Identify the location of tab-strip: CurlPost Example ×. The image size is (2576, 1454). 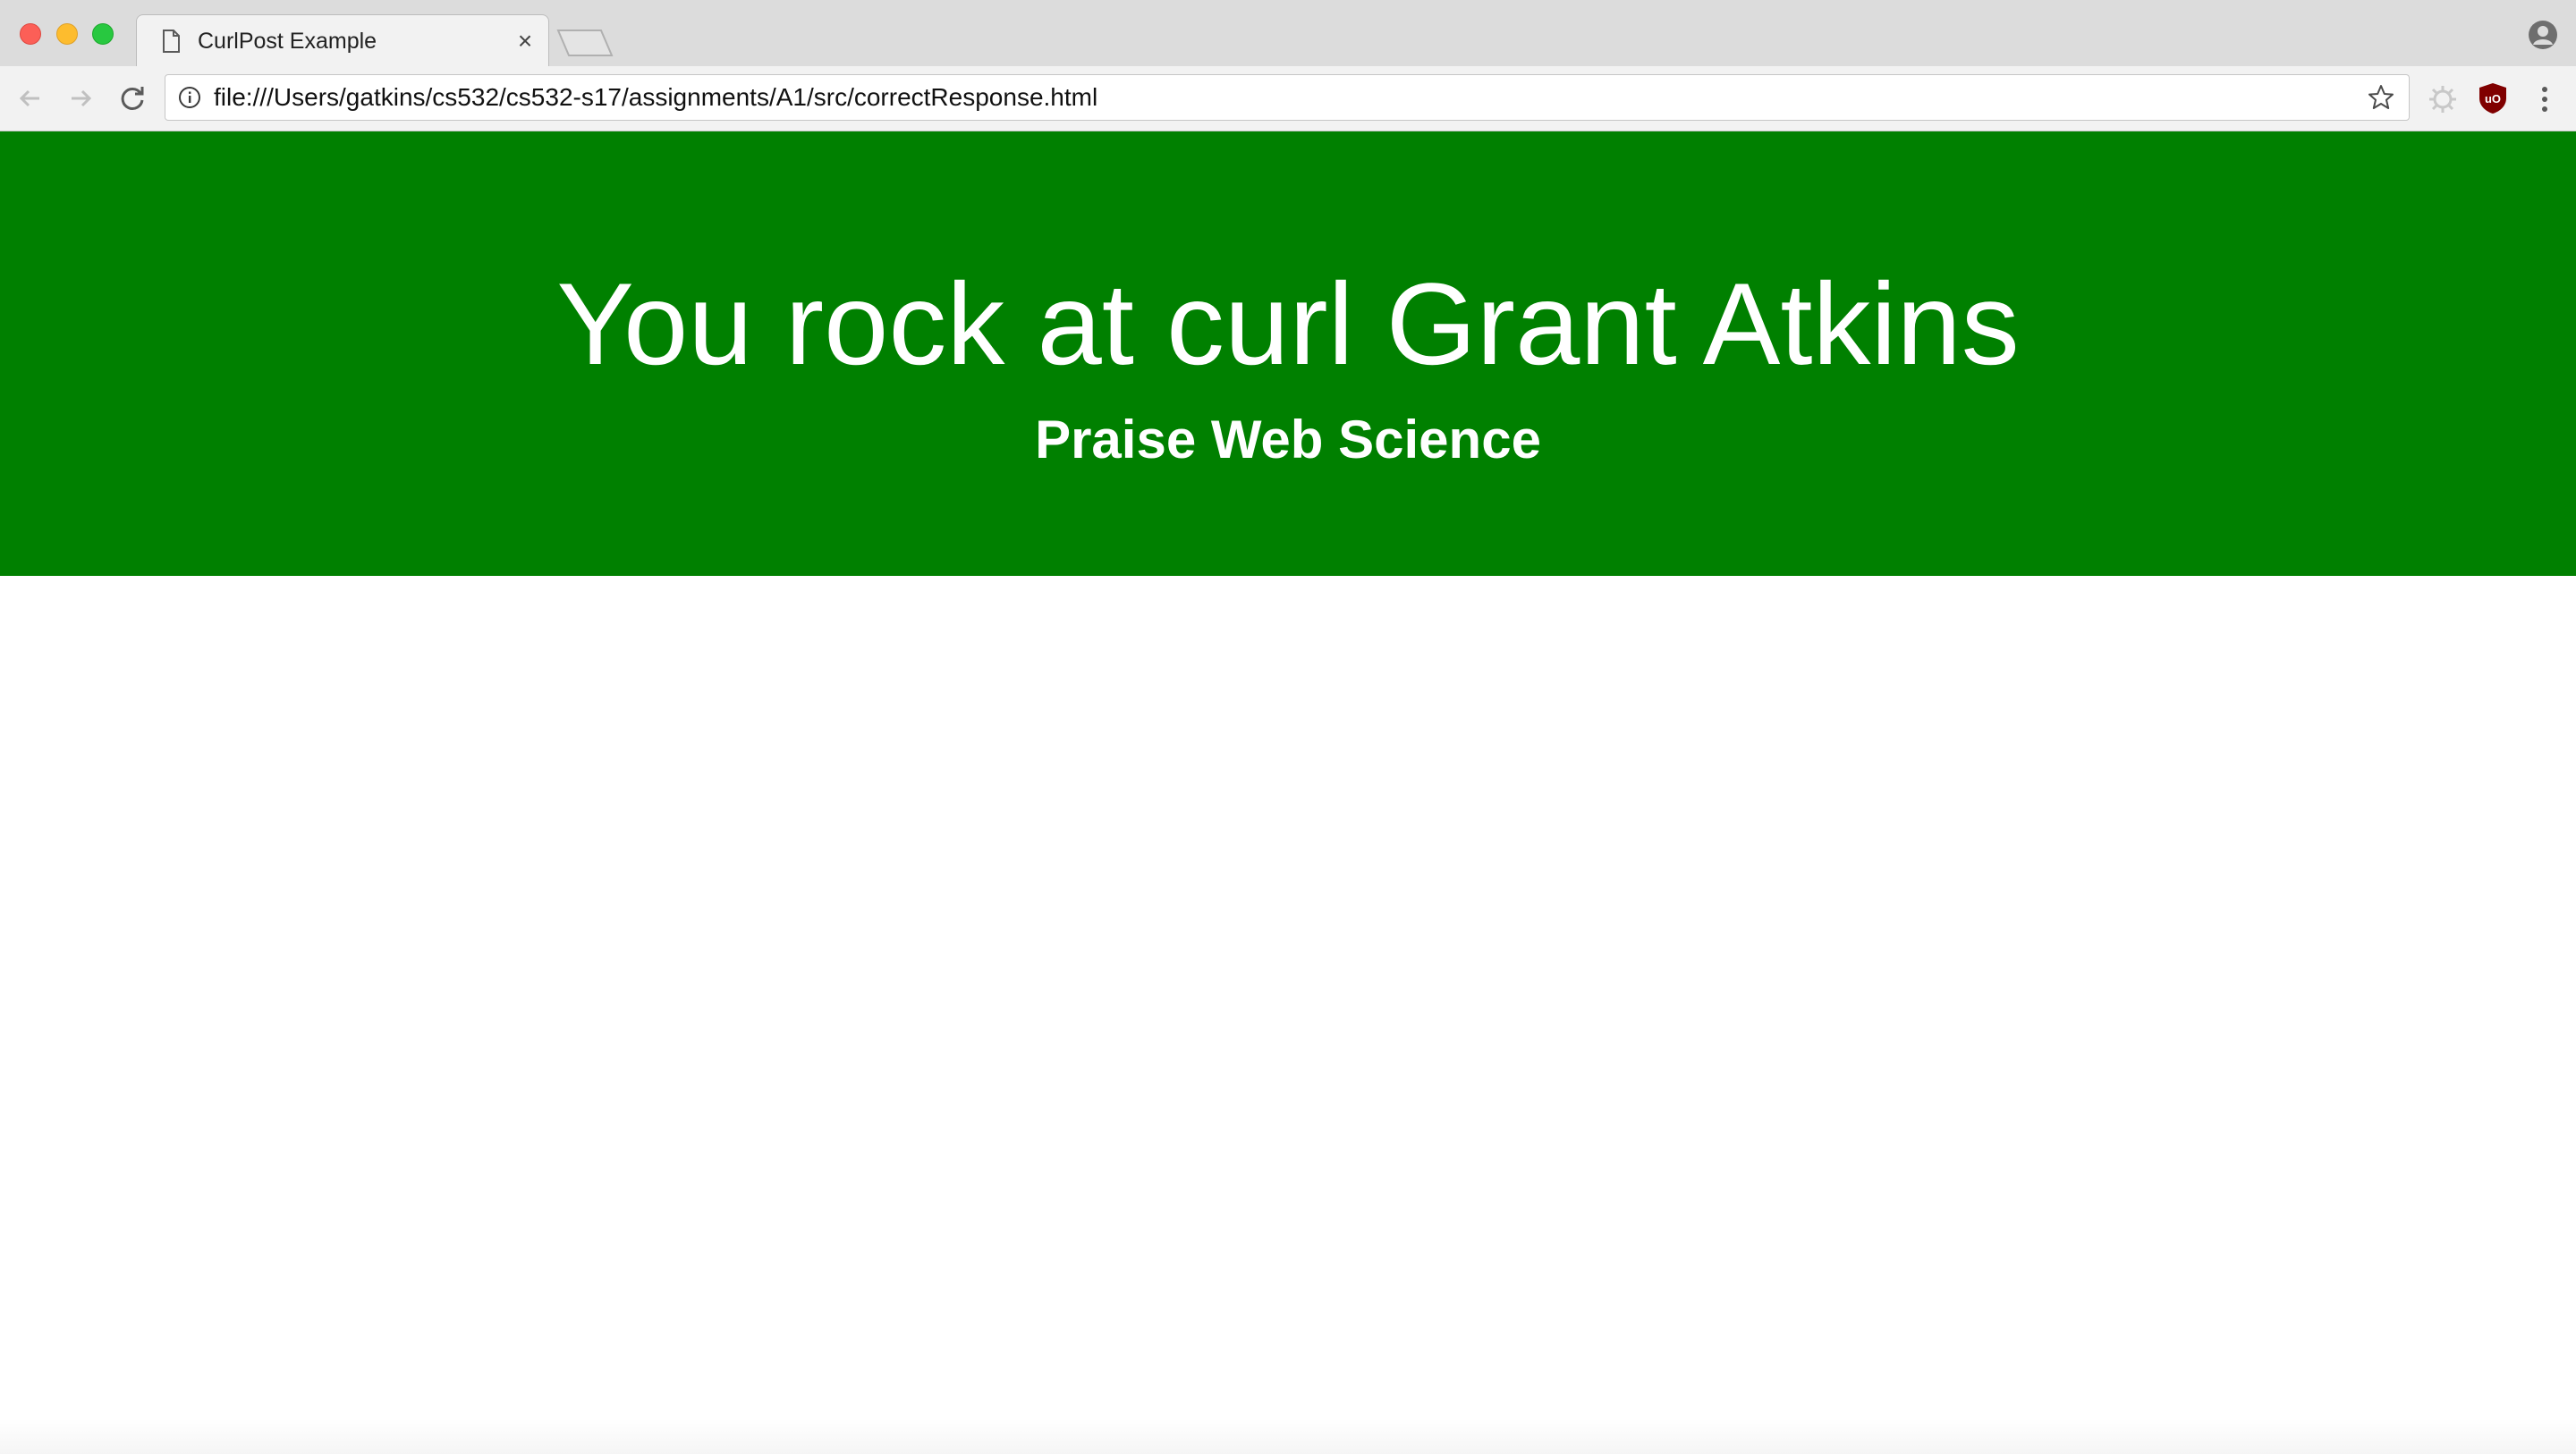
(1288, 33).